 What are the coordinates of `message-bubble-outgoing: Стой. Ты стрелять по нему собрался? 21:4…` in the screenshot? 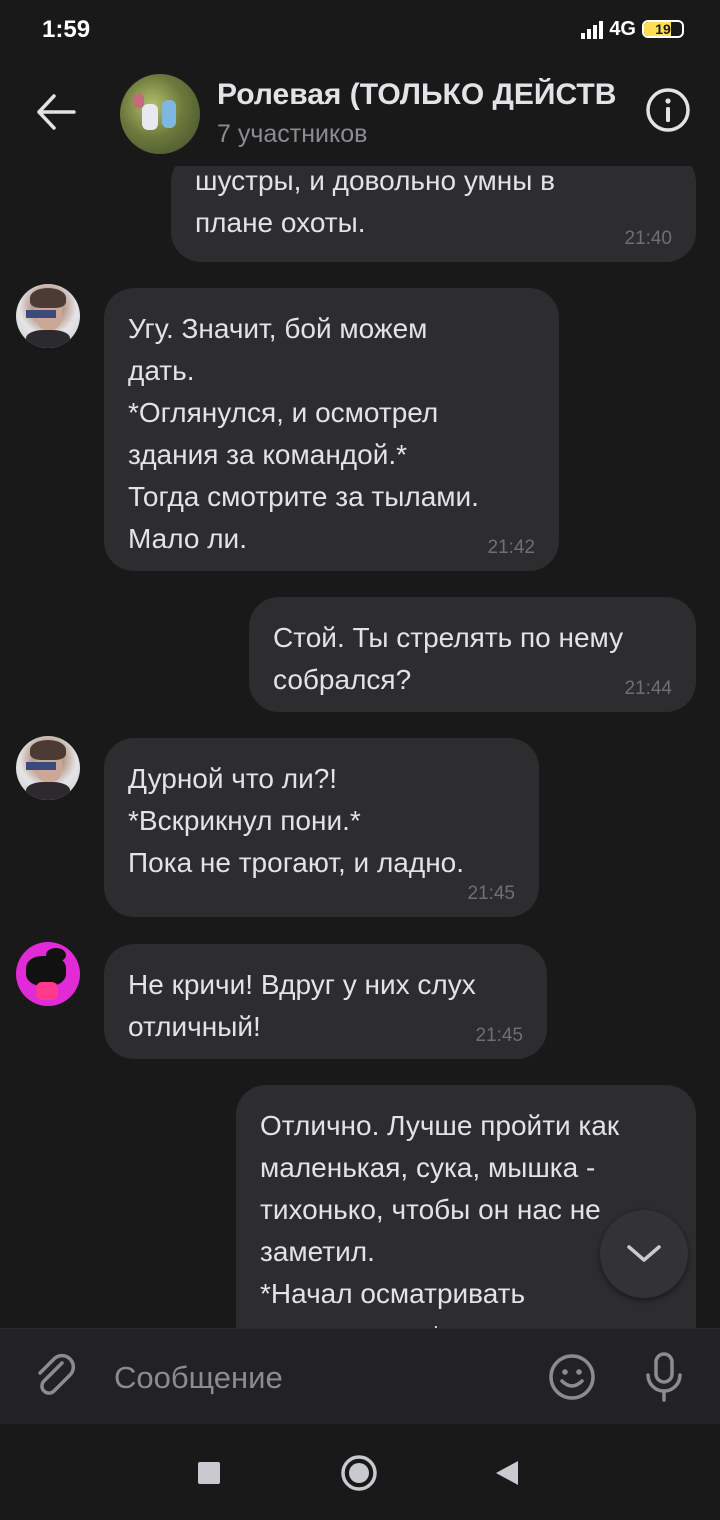 It's located at (472, 654).